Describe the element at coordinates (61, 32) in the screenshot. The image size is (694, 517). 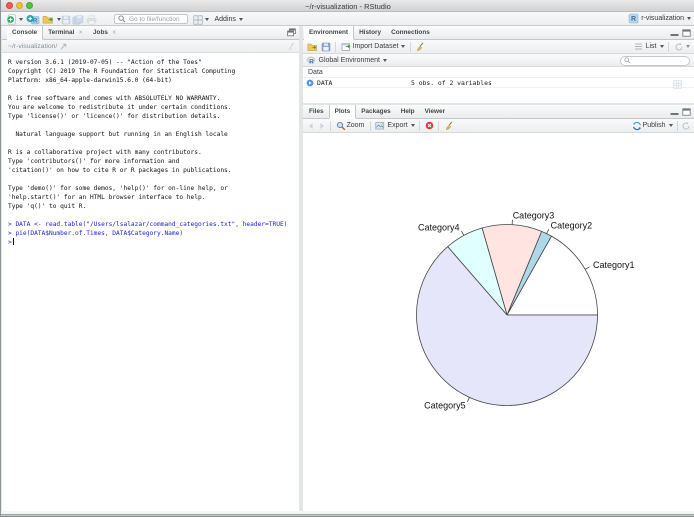
I see `tab-terminal-label: Terminal` at that location.